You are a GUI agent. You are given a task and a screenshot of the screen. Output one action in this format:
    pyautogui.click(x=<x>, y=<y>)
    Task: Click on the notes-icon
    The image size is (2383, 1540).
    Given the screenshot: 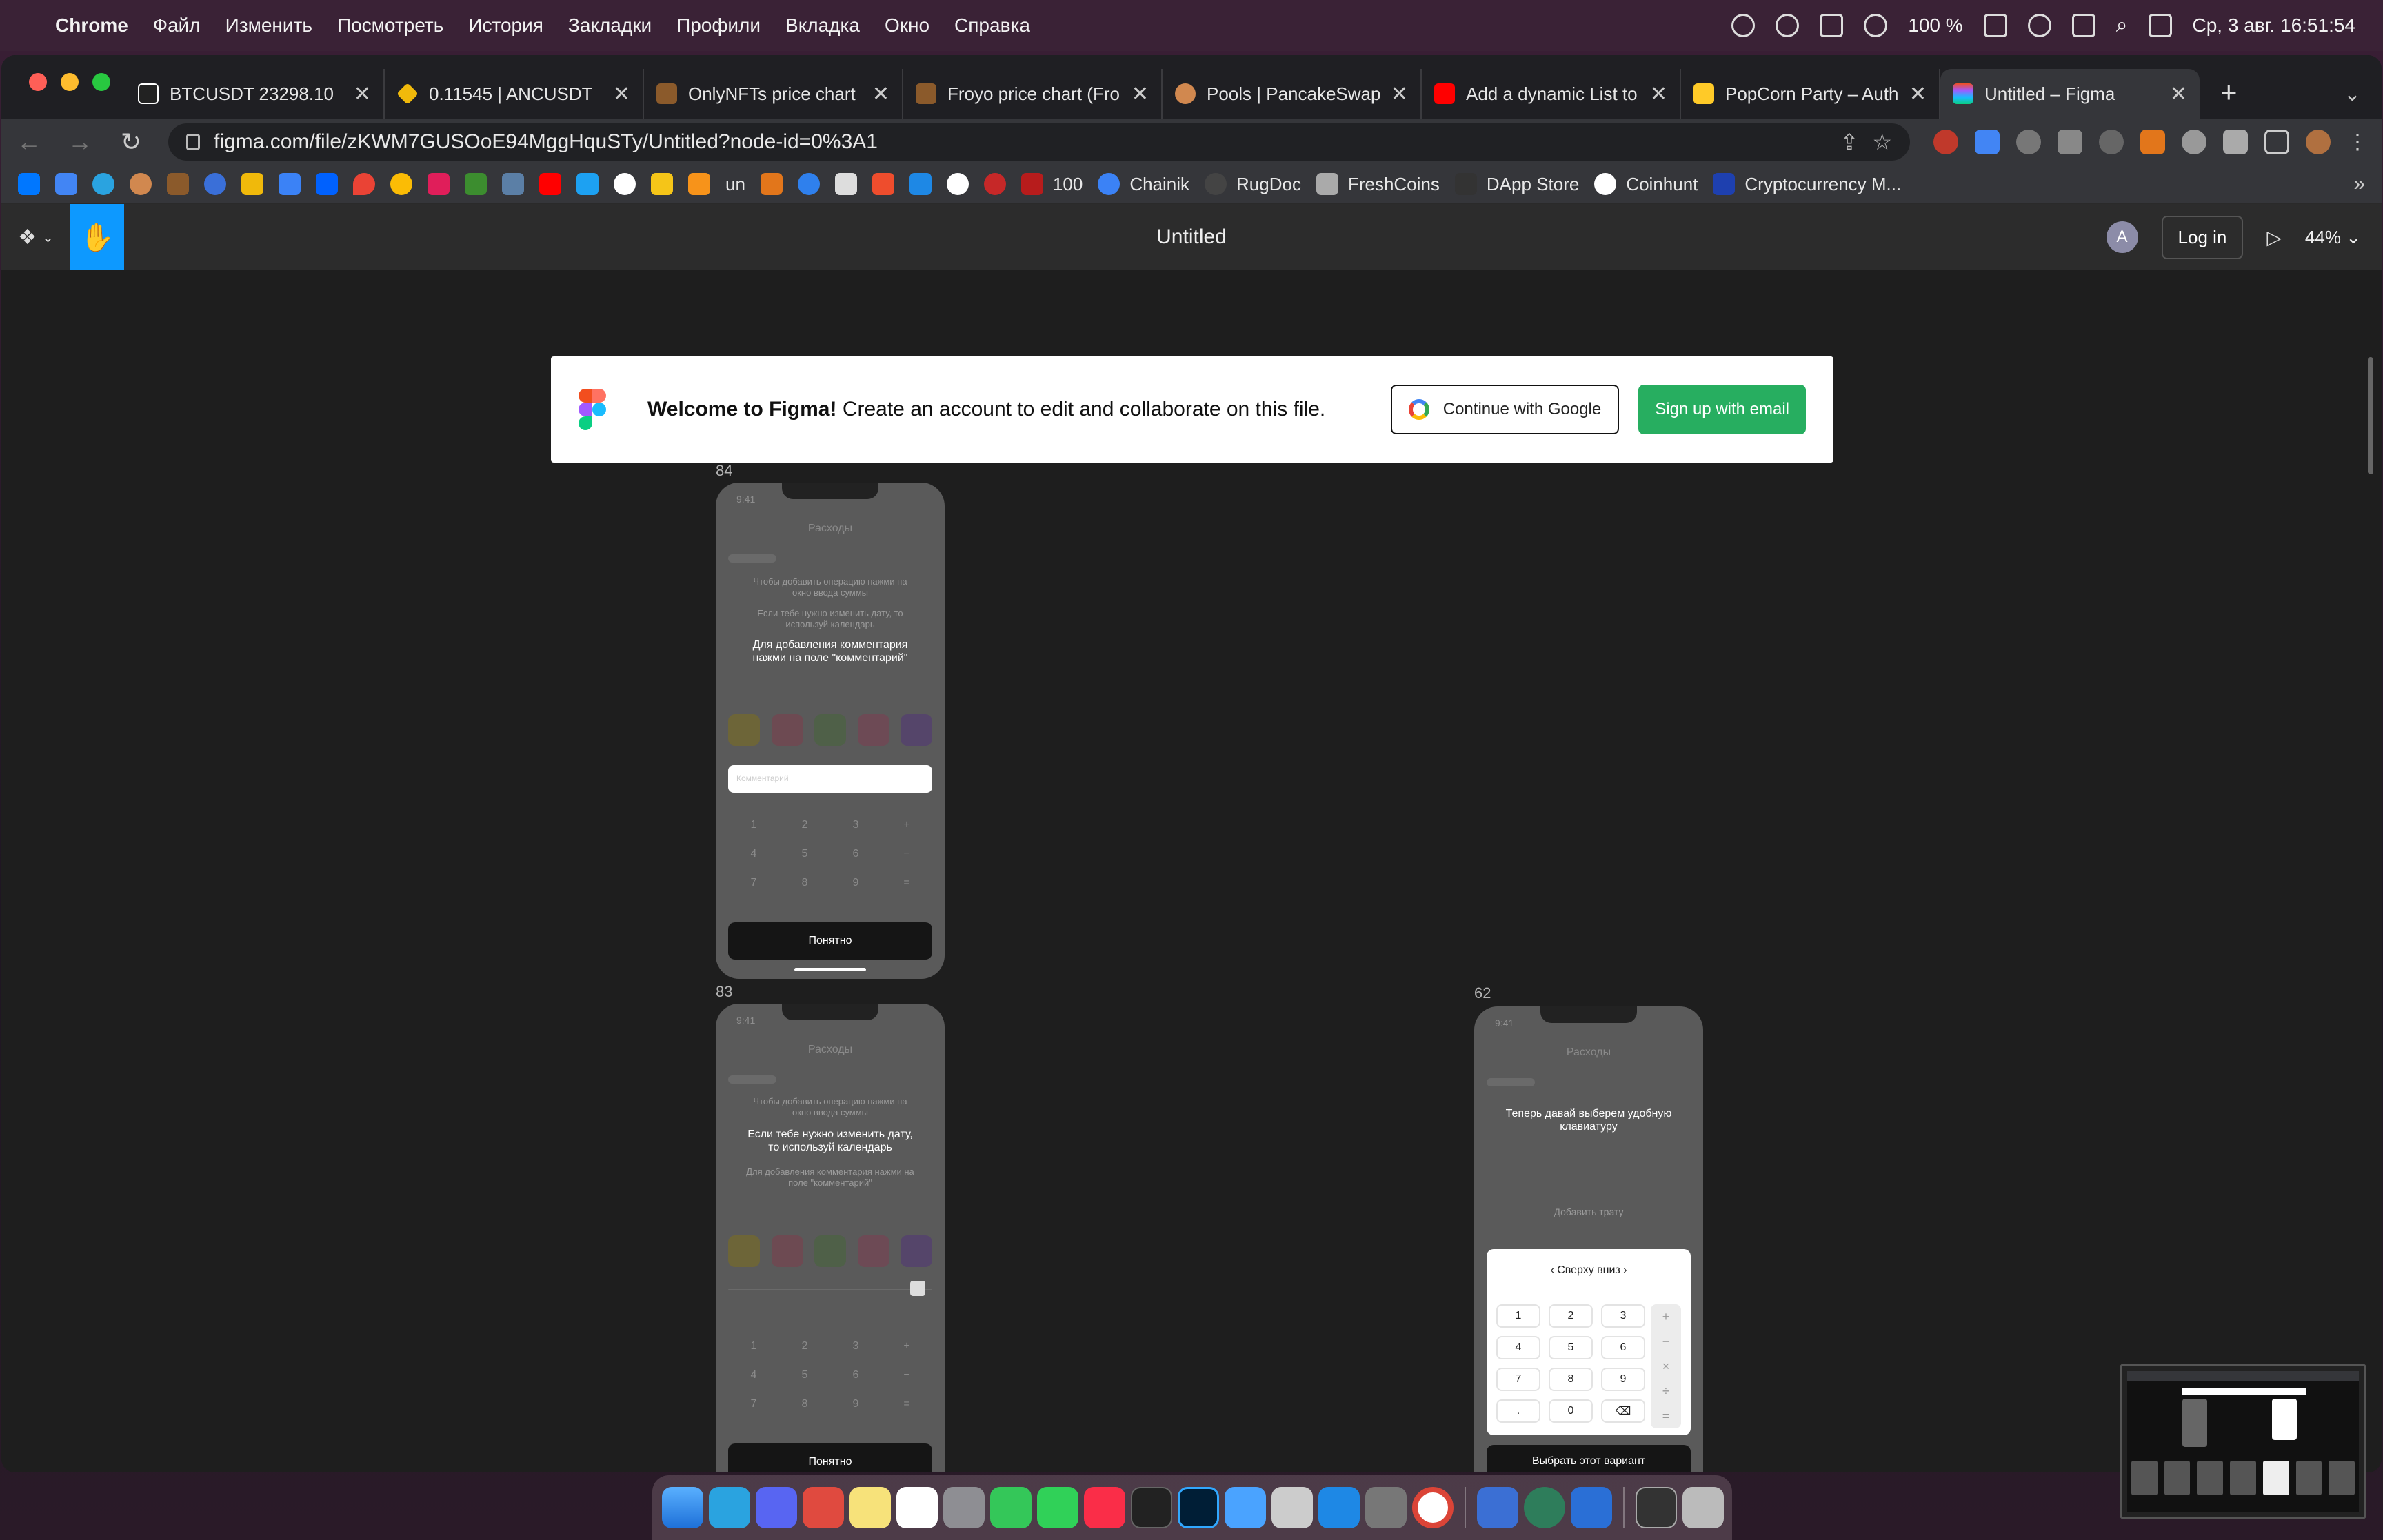 What is the action you would take?
    pyautogui.click(x=870, y=1508)
    